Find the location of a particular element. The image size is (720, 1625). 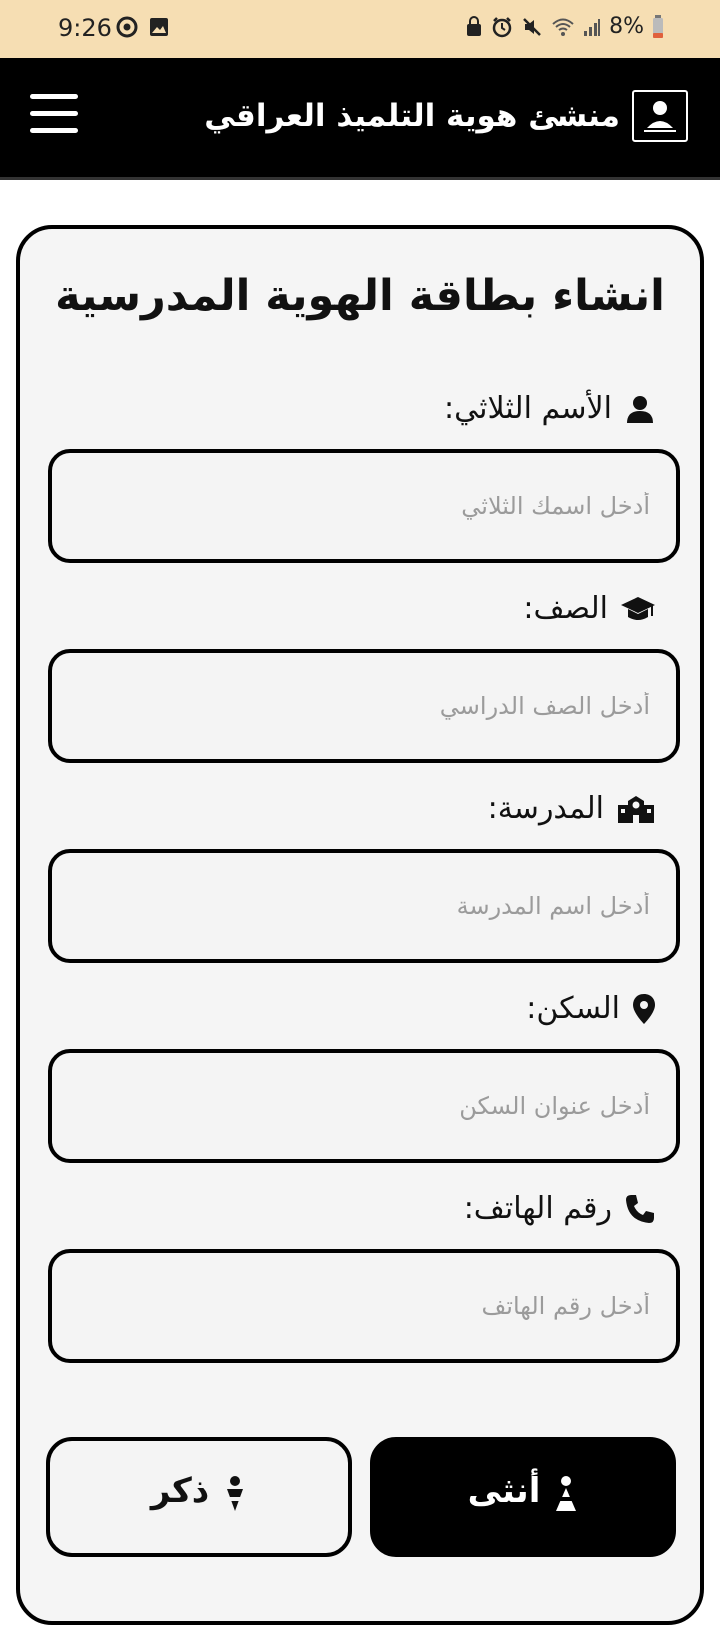

full-name-input is located at coordinates (364, 506).